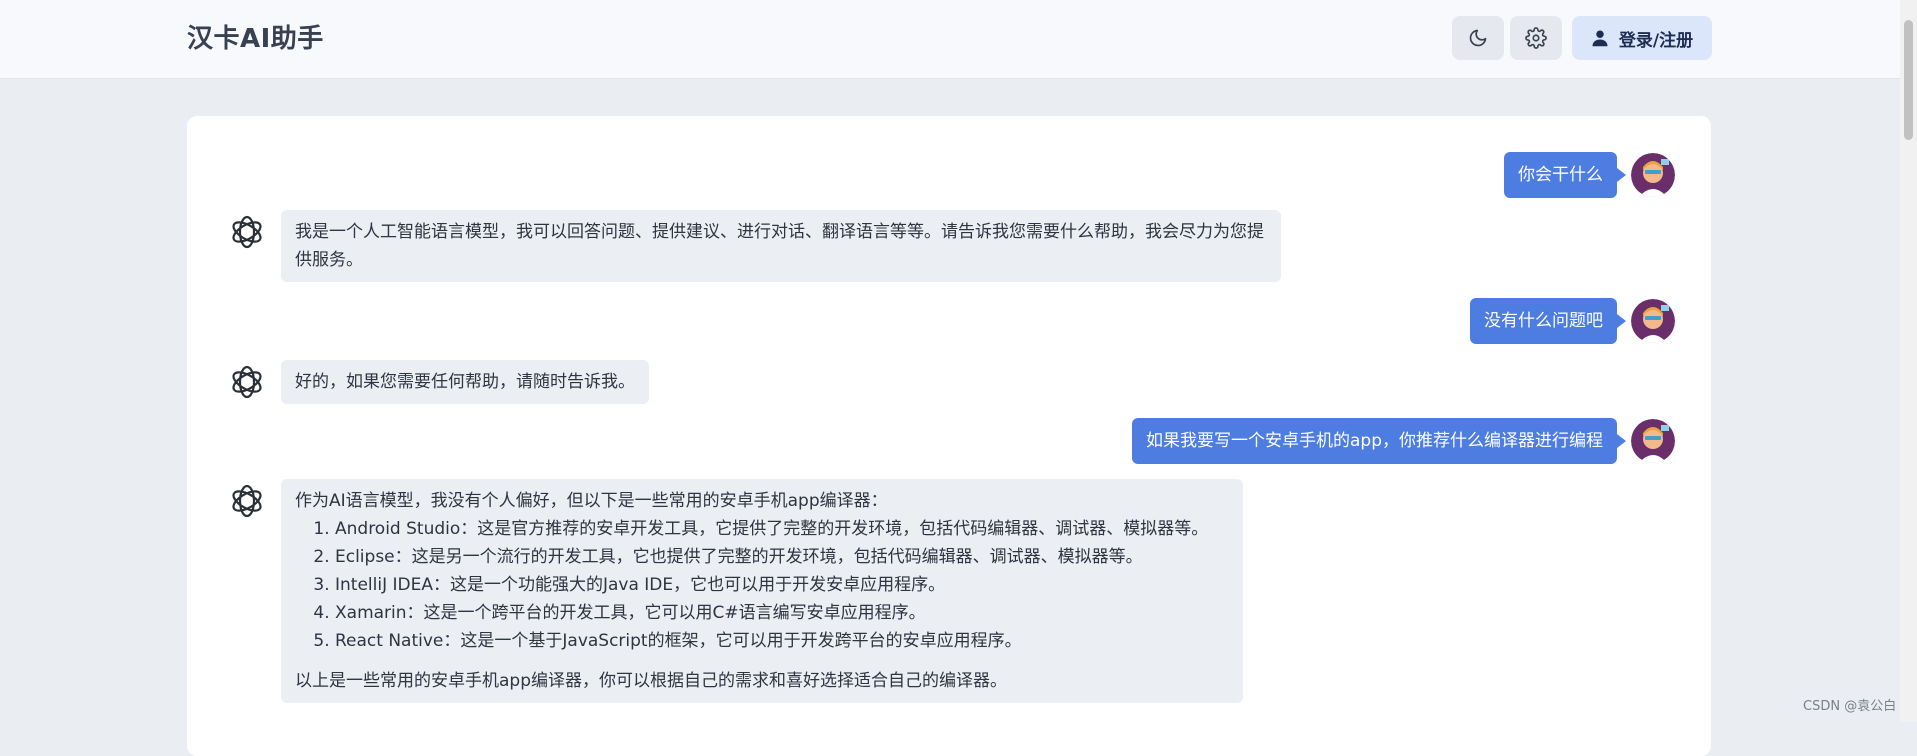 The height and width of the screenshot is (756, 1917). I want to click on moon-icon, so click(1478, 38).